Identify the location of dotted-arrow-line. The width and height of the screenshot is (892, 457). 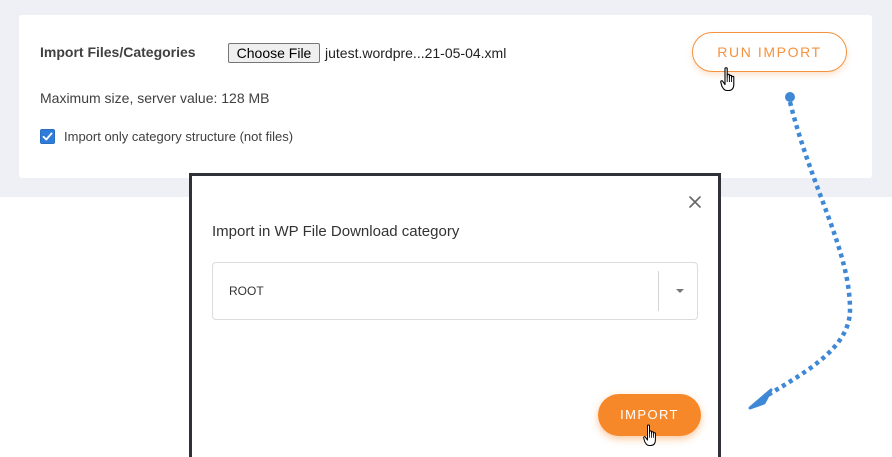
(807, 250).